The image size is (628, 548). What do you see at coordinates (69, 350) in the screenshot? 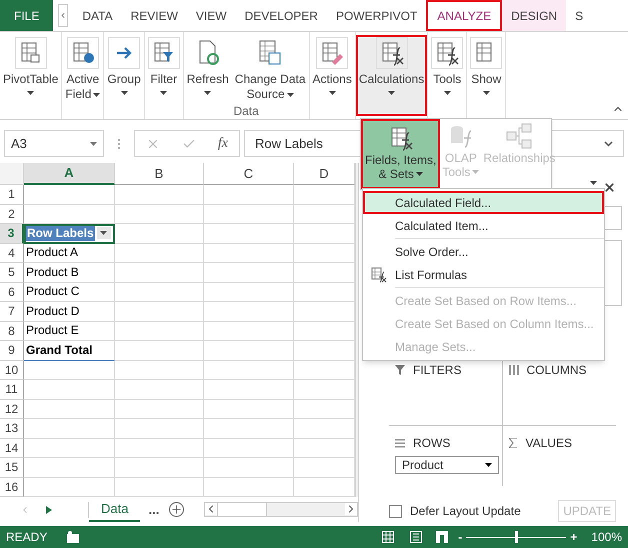
I see `table-cell: Grand Total` at bounding box center [69, 350].